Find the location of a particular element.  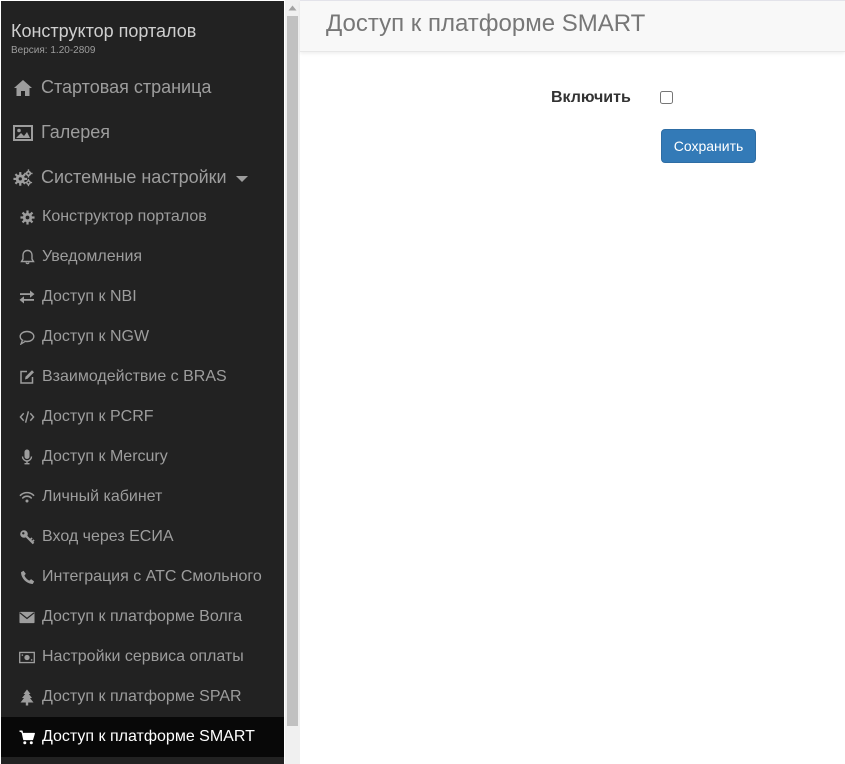

save-button: Сохранить is located at coordinates (708, 146).